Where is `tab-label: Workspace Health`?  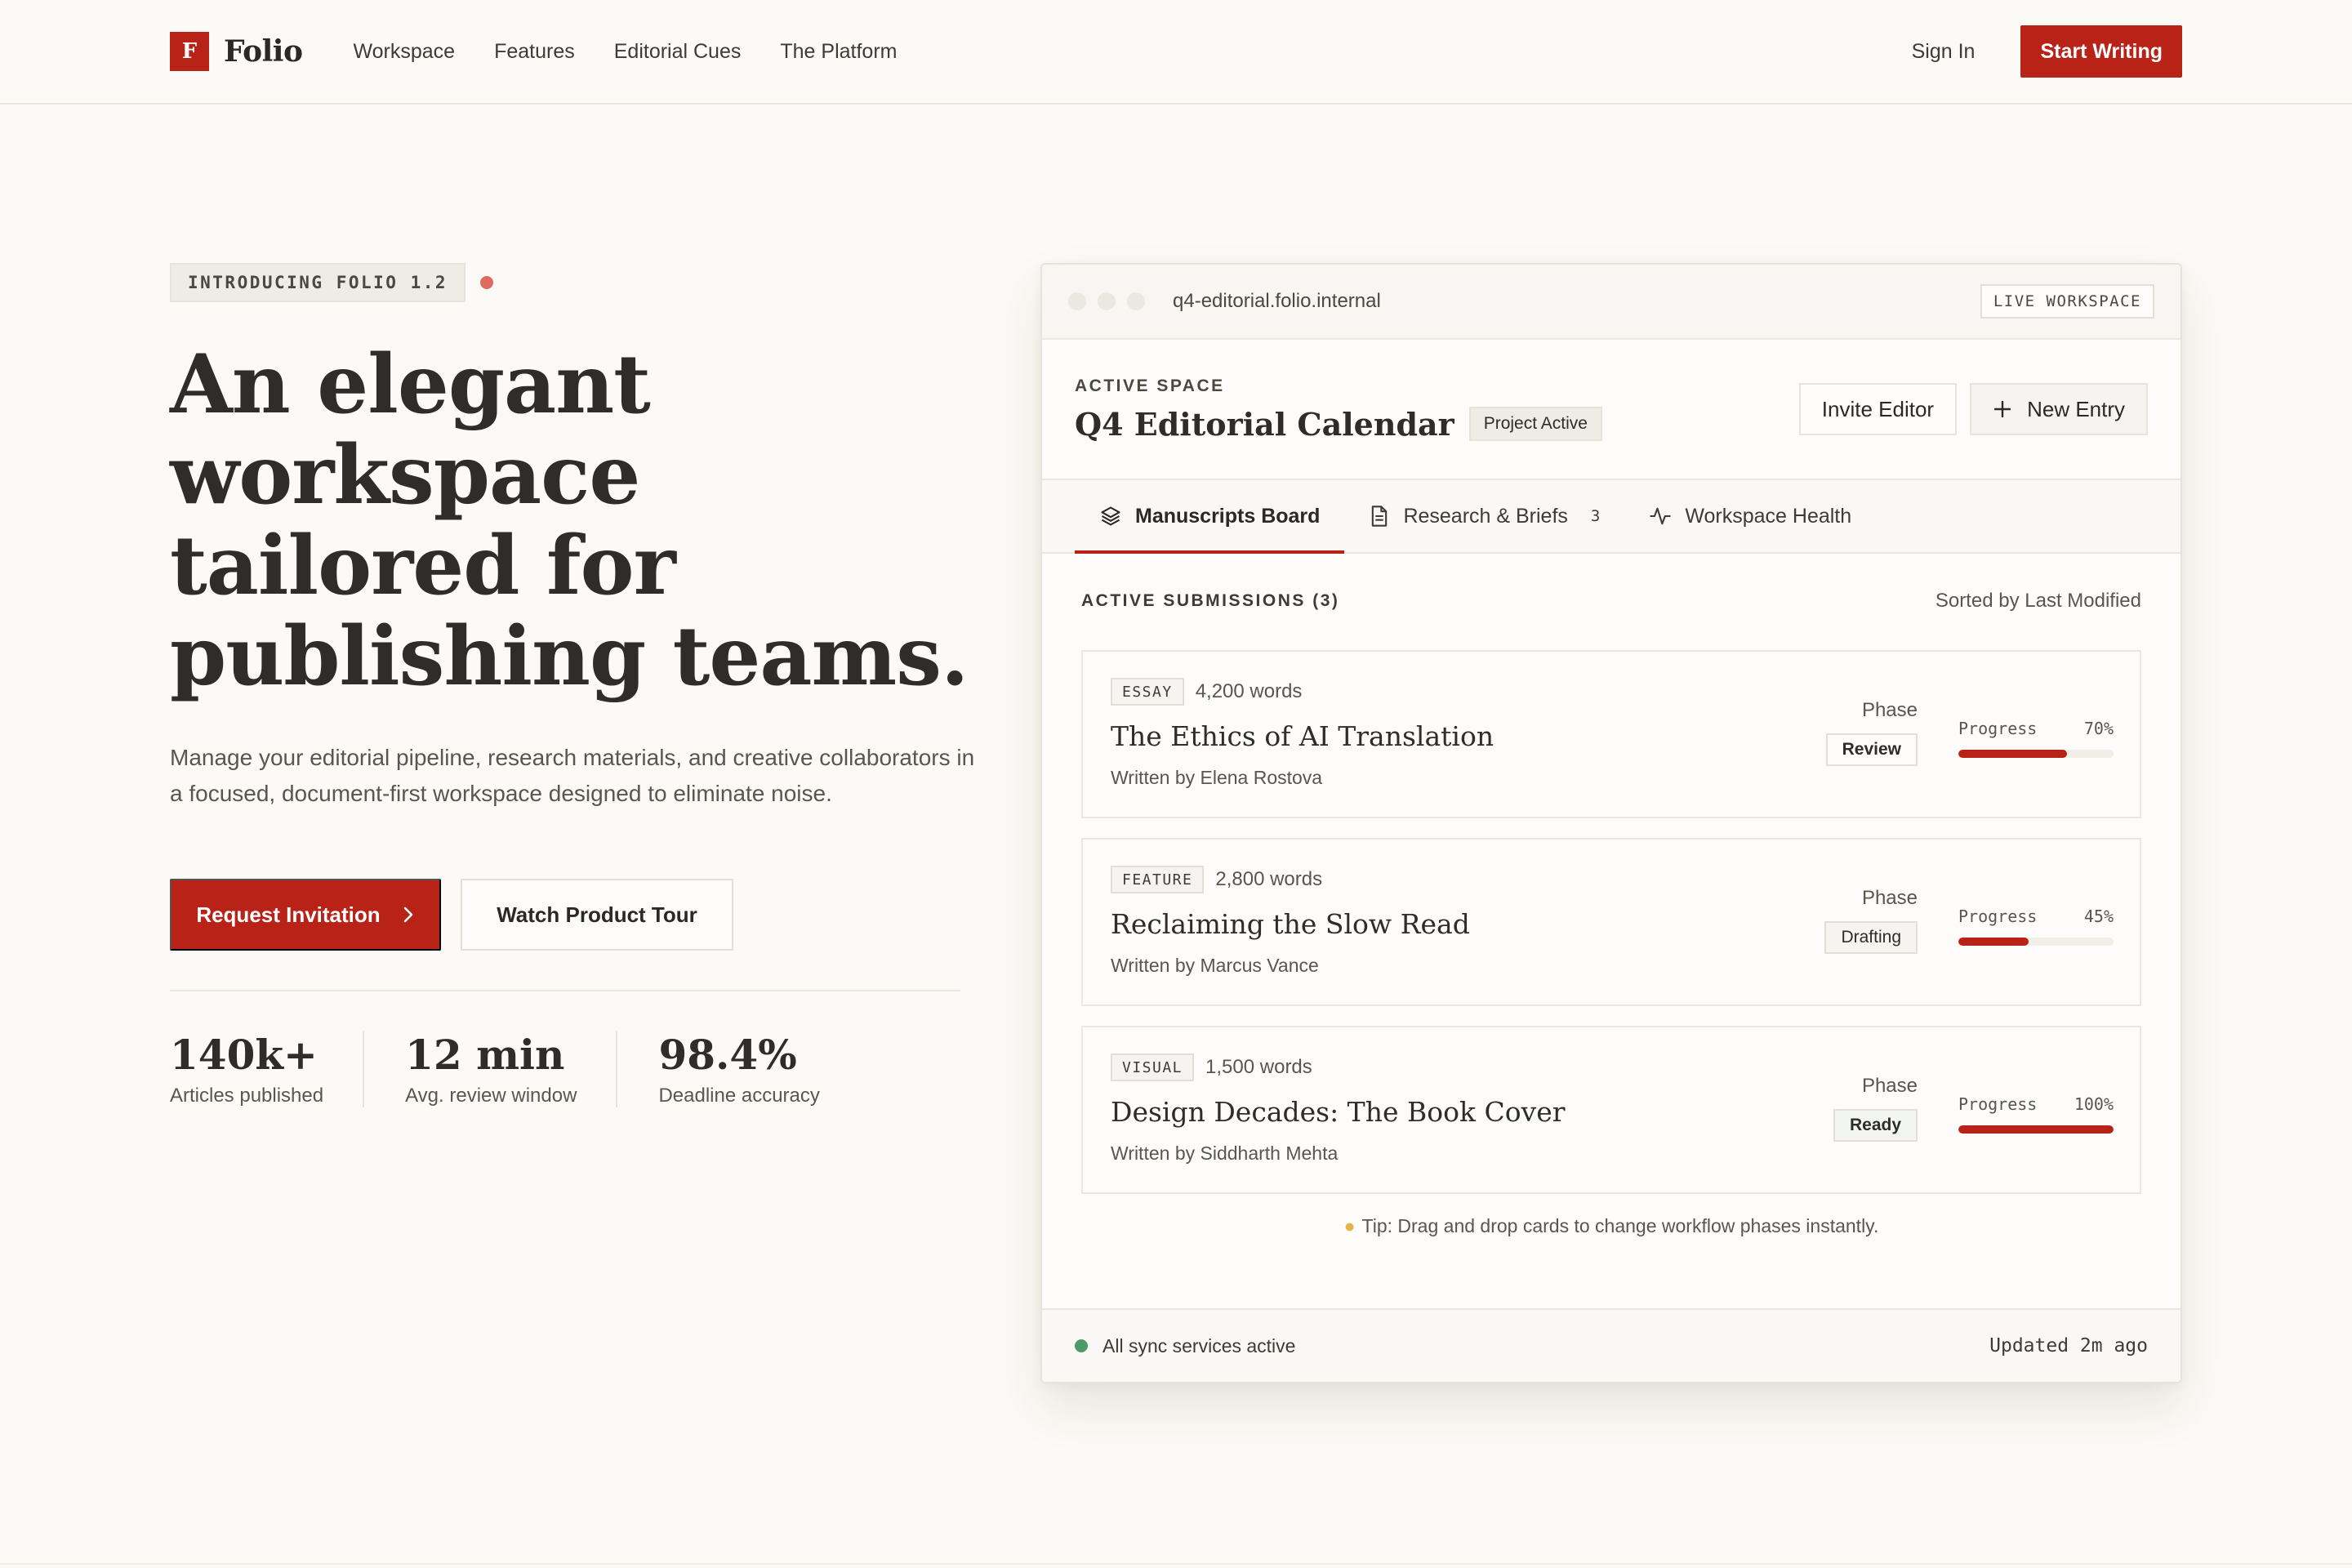 tab-label: Workspace Health is located at coordinates (1768, 516).